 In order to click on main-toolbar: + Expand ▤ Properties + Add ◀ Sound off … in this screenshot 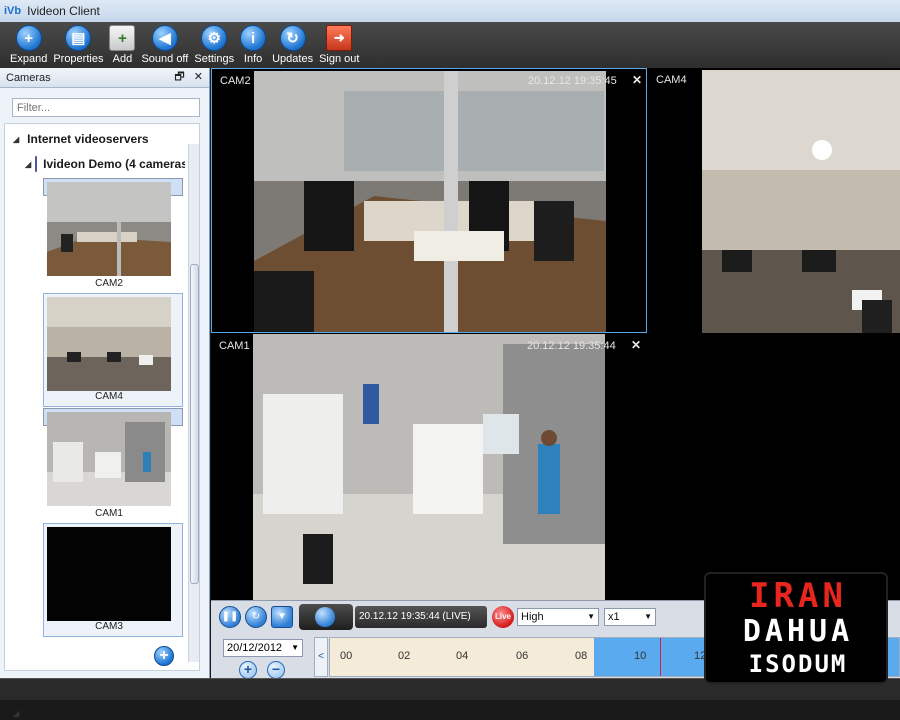, I will do `click(450, 45)`.